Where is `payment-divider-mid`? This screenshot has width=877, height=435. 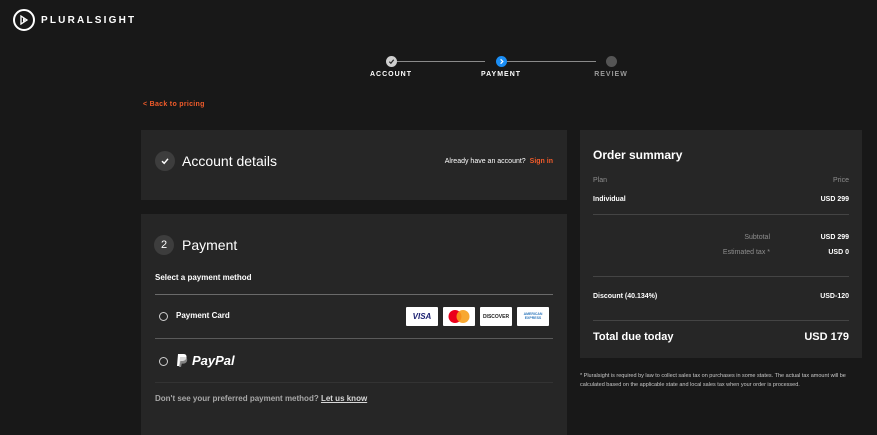
payment-divider-mid is located at coordinates (354, 338).